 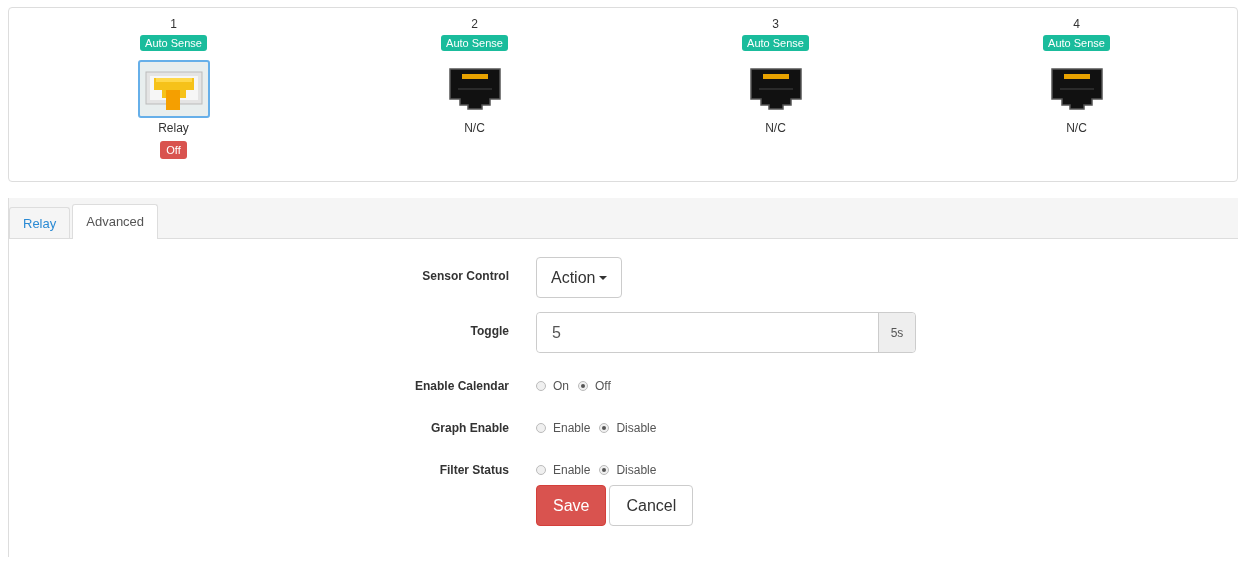 What do you see at coordinates (603, 277) in the screenshot?
I see `caret-icon` at bounding box center [603, 277].